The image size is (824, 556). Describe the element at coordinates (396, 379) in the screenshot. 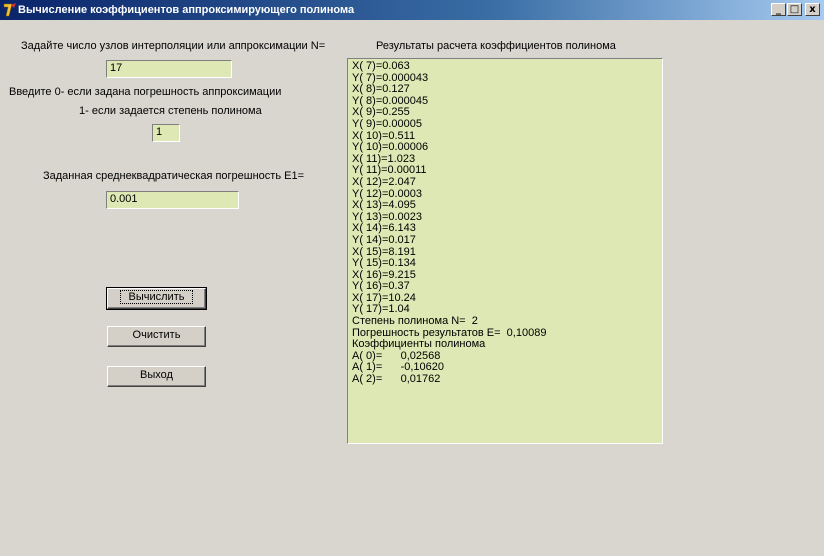

I see `result-line: A( 2)= 0,01762` at that location.